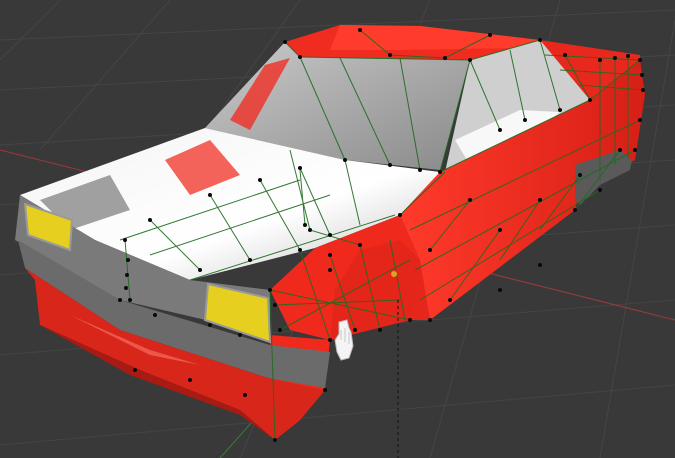 Image resolution: width=675 pixels, height=458 pixels. I want to click on object-origin, so click(394, 274).